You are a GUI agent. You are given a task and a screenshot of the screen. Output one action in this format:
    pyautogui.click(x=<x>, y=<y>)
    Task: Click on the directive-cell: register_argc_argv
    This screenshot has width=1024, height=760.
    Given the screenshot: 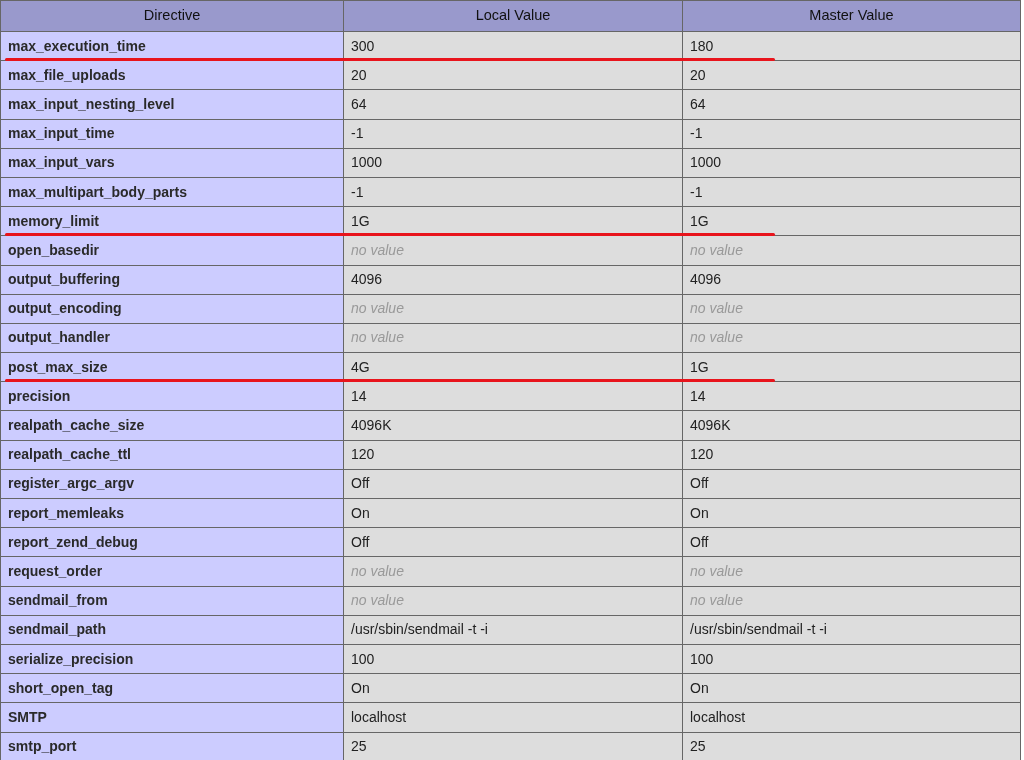 What is the action you would take?
    pyautogui.click(x=172, y=484)
    